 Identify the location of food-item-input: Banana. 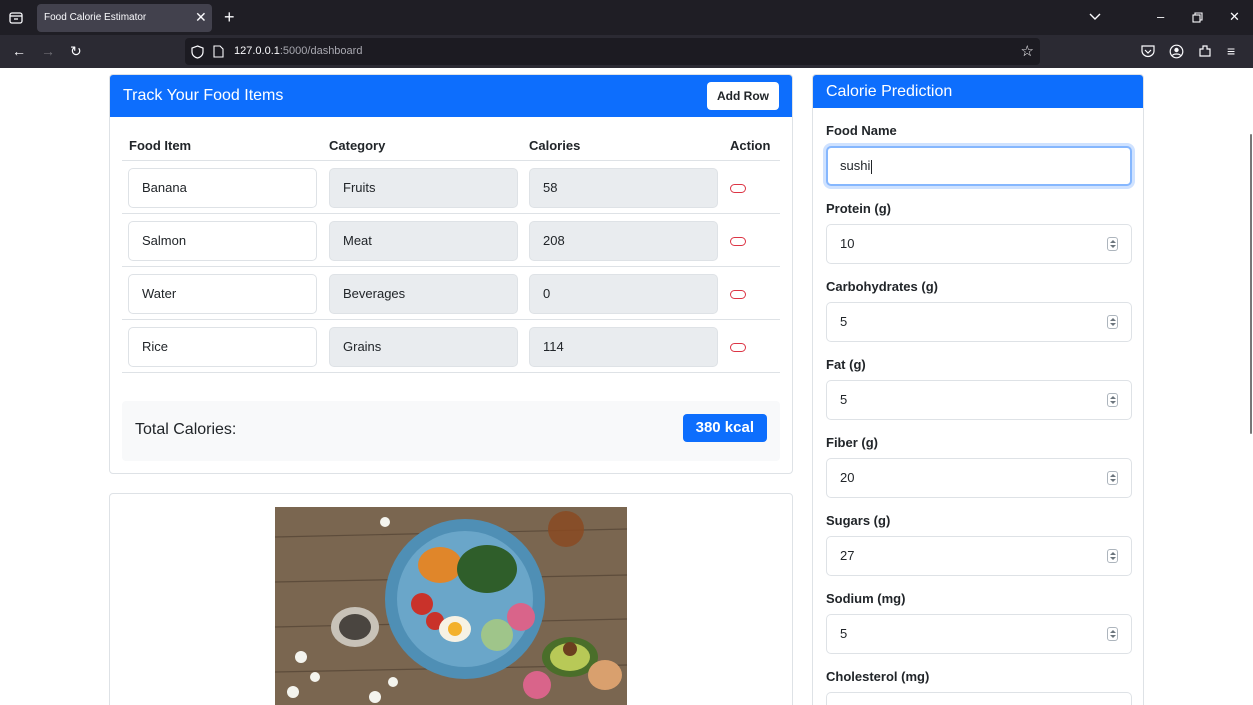
(222, 188).